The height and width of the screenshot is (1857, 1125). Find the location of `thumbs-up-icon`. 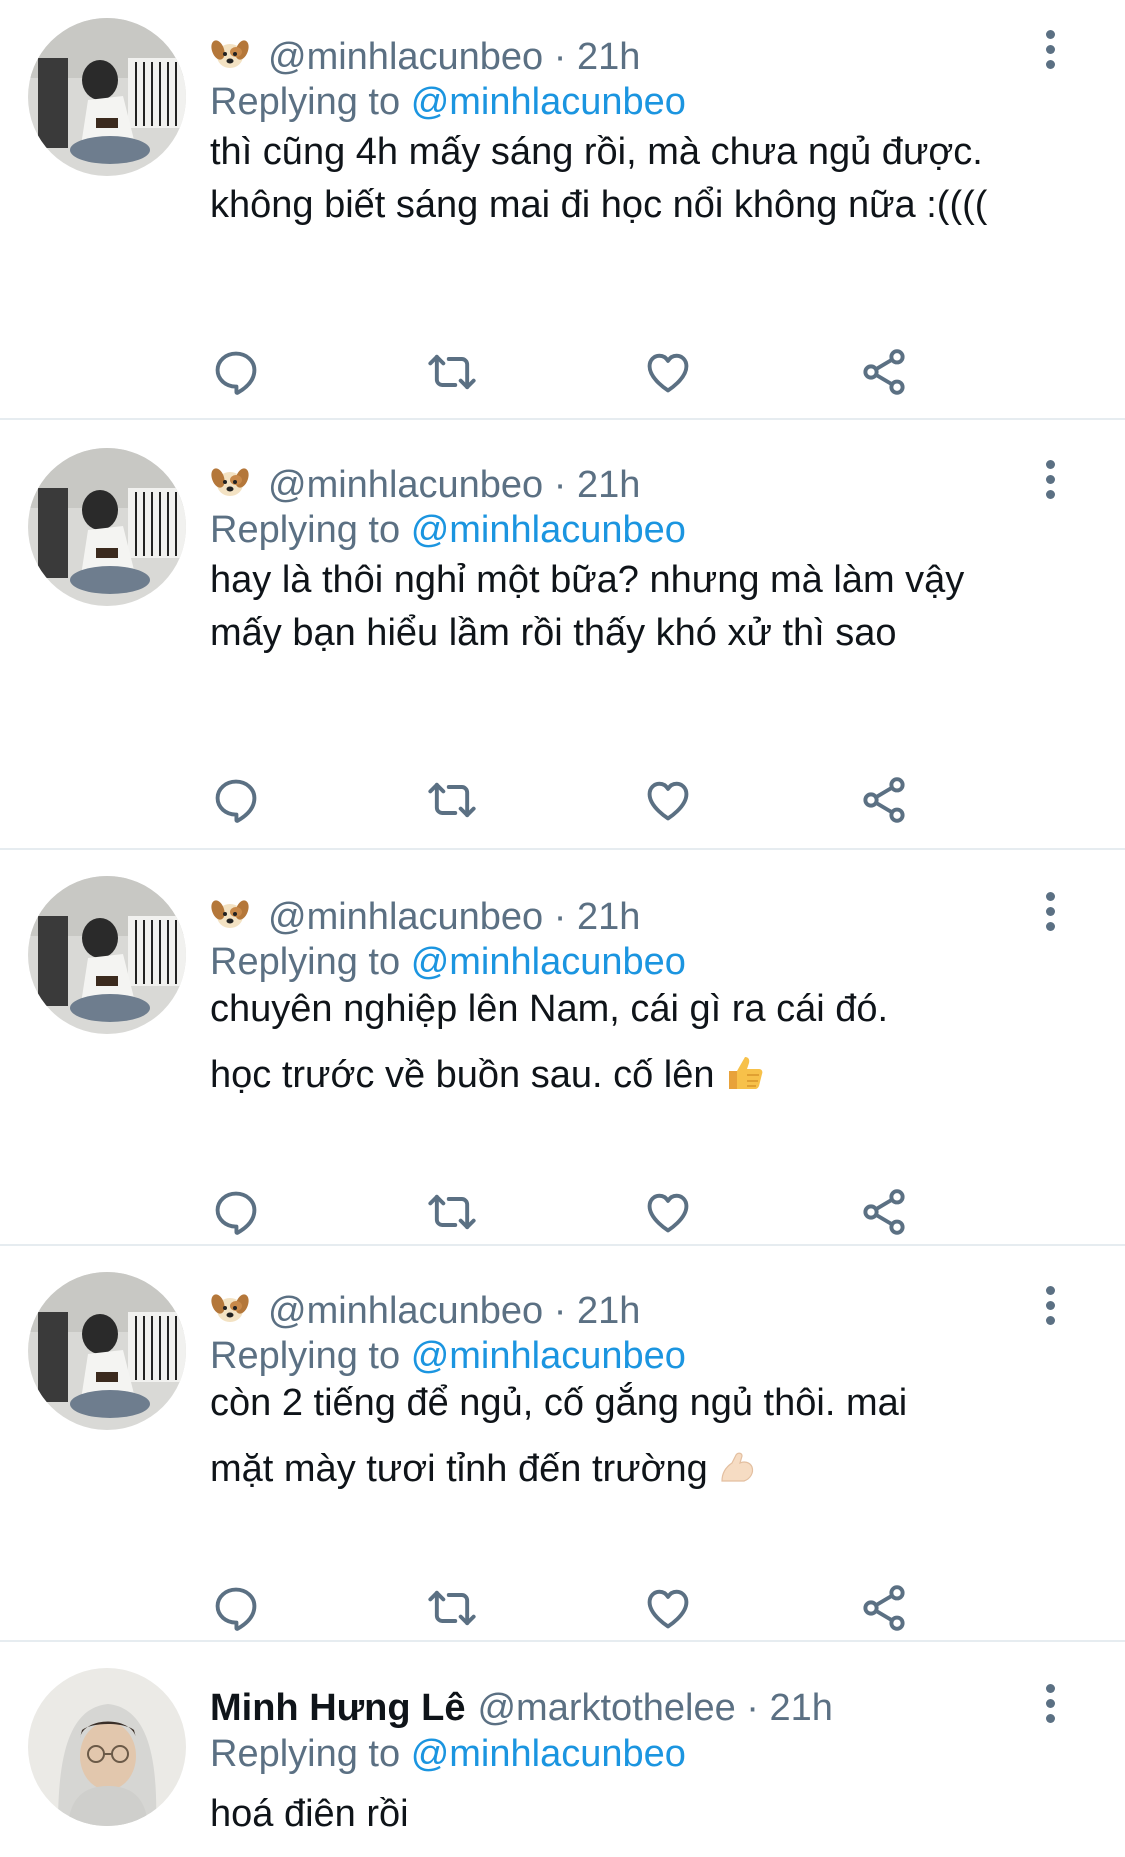

thumbs-up-icon is located at coordinates (745, 1081).